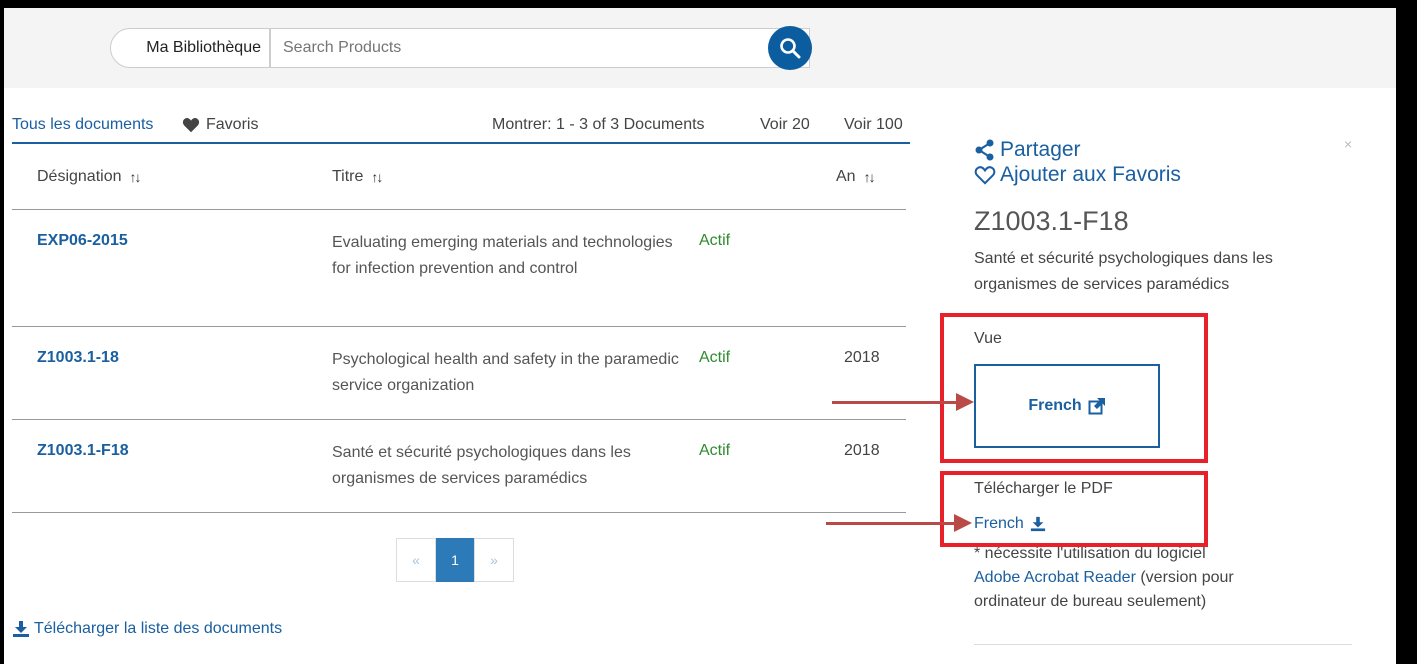  I want to click on document-id-heading: Z1003.1-F18, so click(1051, 221).